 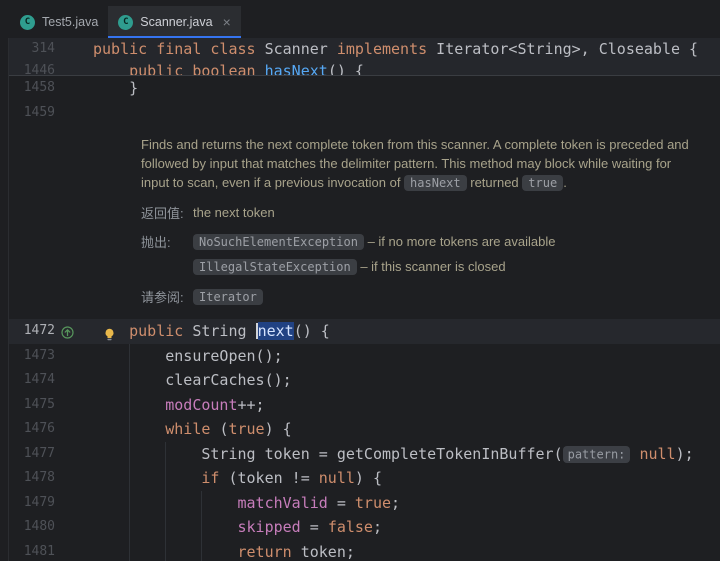 I want to click on code-text: }, so click(x=406, y=88).